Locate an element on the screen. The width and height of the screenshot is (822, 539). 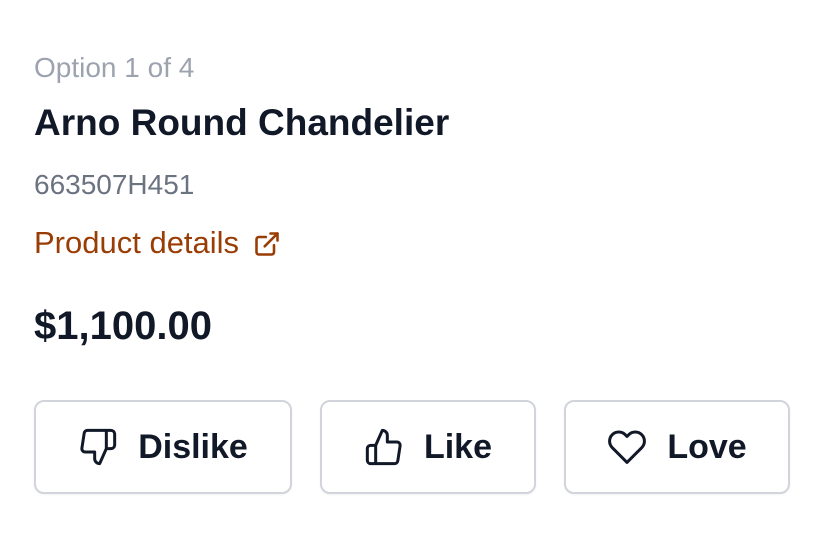
product-details-label: Product details is located at coordinates (137, 242).